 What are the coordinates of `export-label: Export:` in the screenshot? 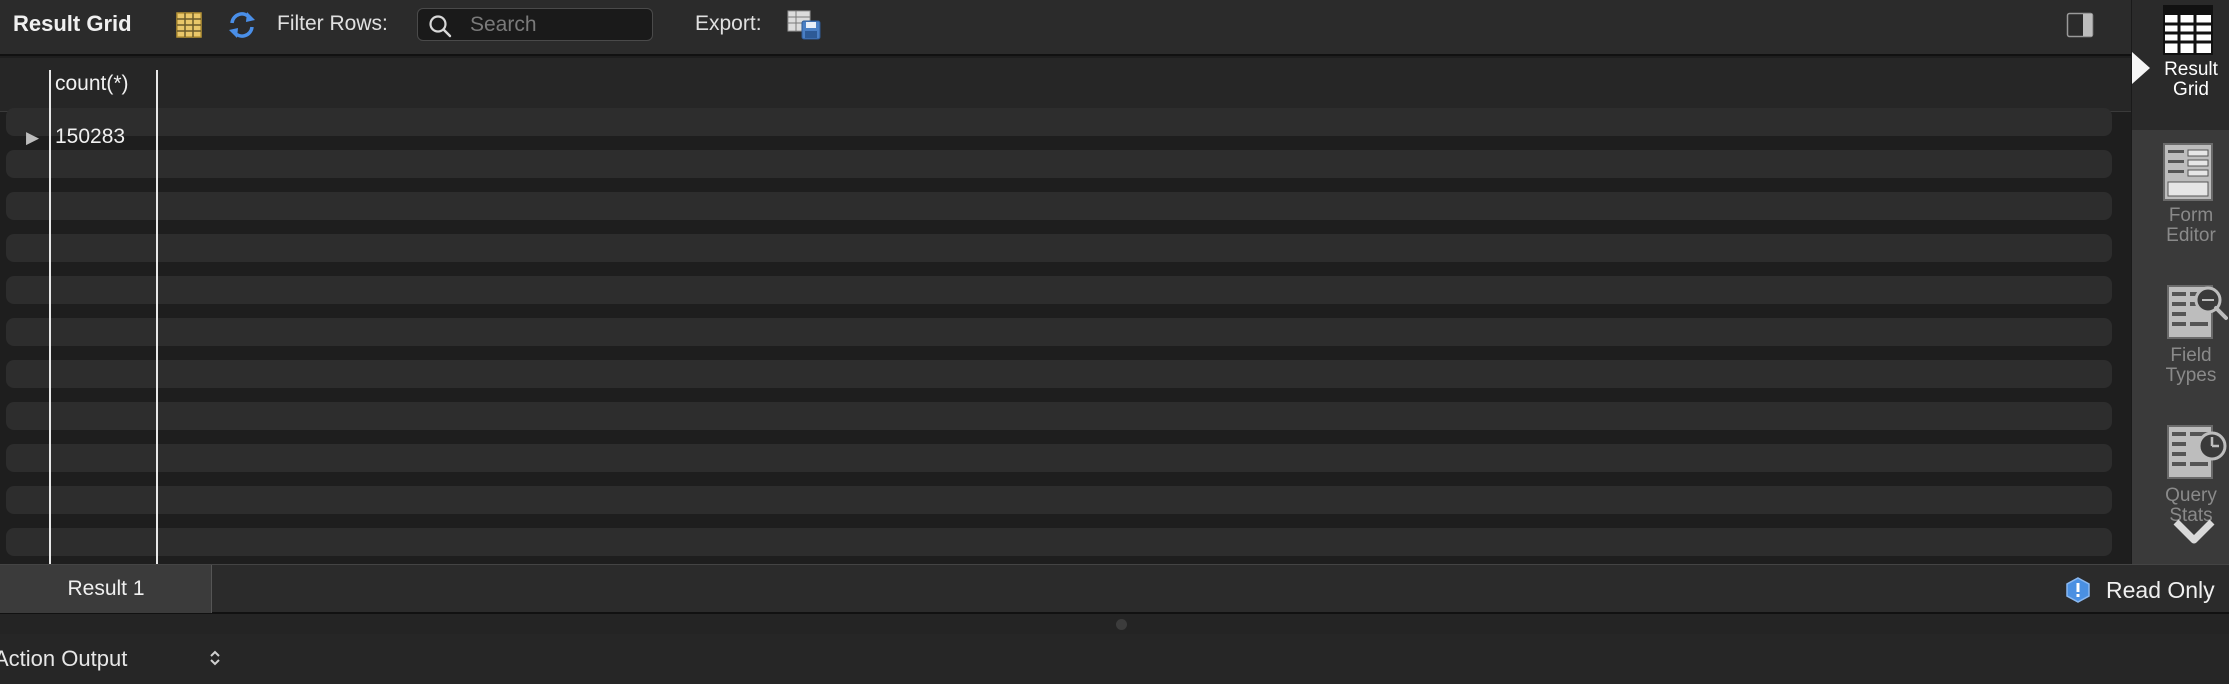 It's located at (728, 23).